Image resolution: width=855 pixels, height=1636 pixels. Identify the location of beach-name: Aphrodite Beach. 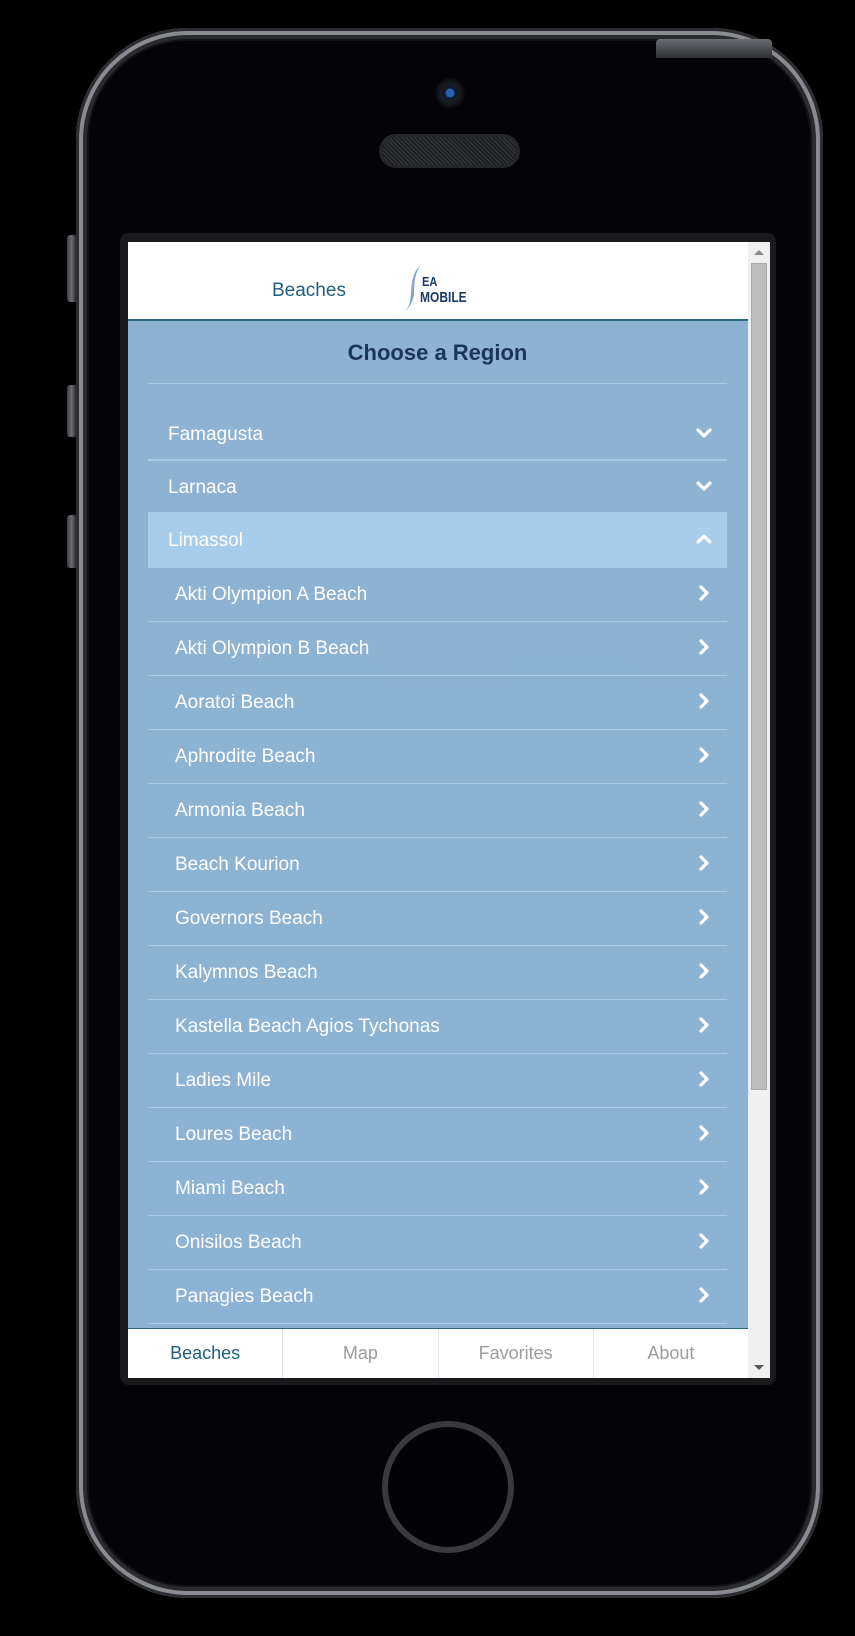
(245, 756).